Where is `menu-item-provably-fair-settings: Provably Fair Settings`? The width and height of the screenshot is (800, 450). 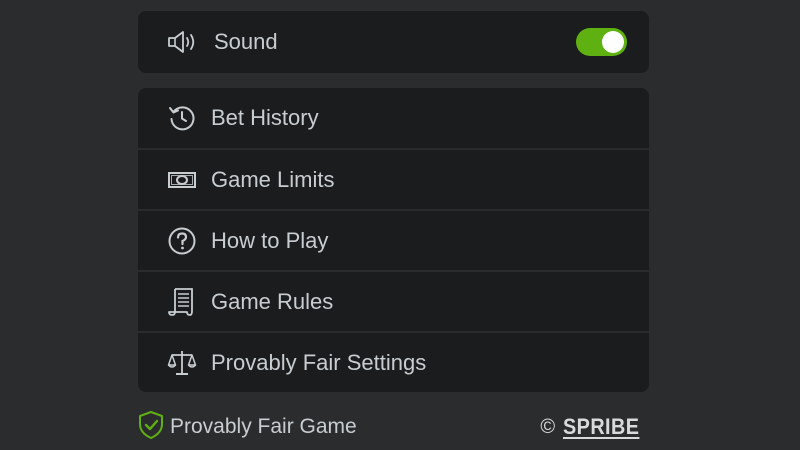
menu-item-provably-fair-settings: Provably Fair Settings is located at coordinates (393, 361).